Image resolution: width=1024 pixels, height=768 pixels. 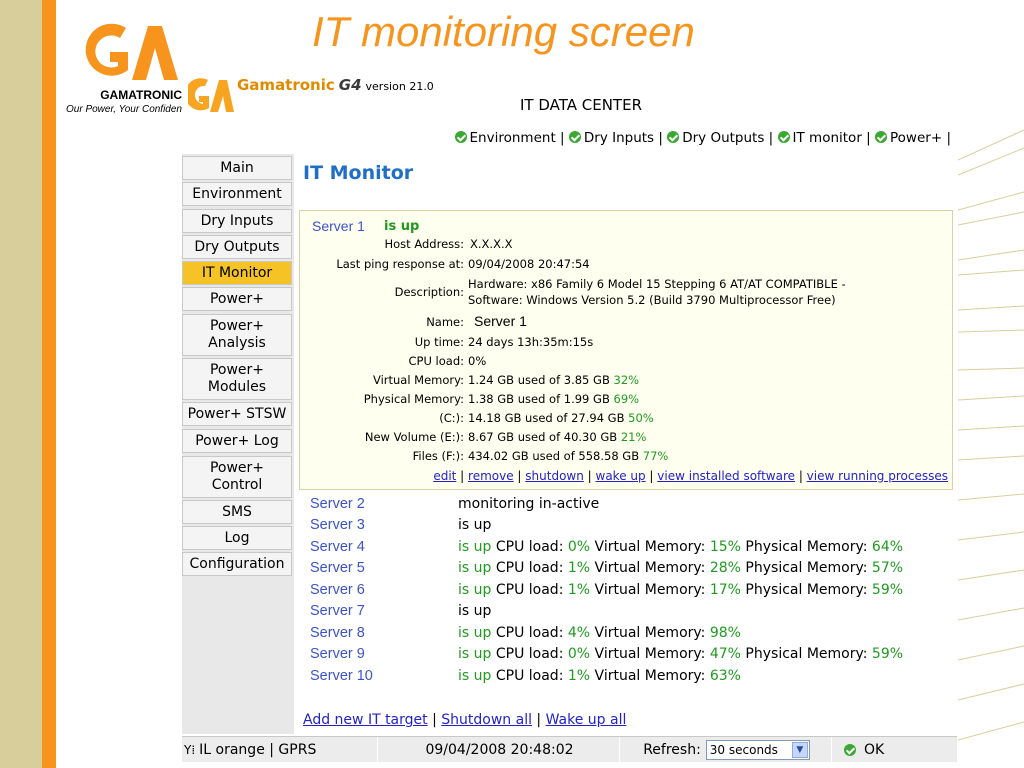 I want to click on physical-memory-percent: 69%, so click(x=626, y=399).